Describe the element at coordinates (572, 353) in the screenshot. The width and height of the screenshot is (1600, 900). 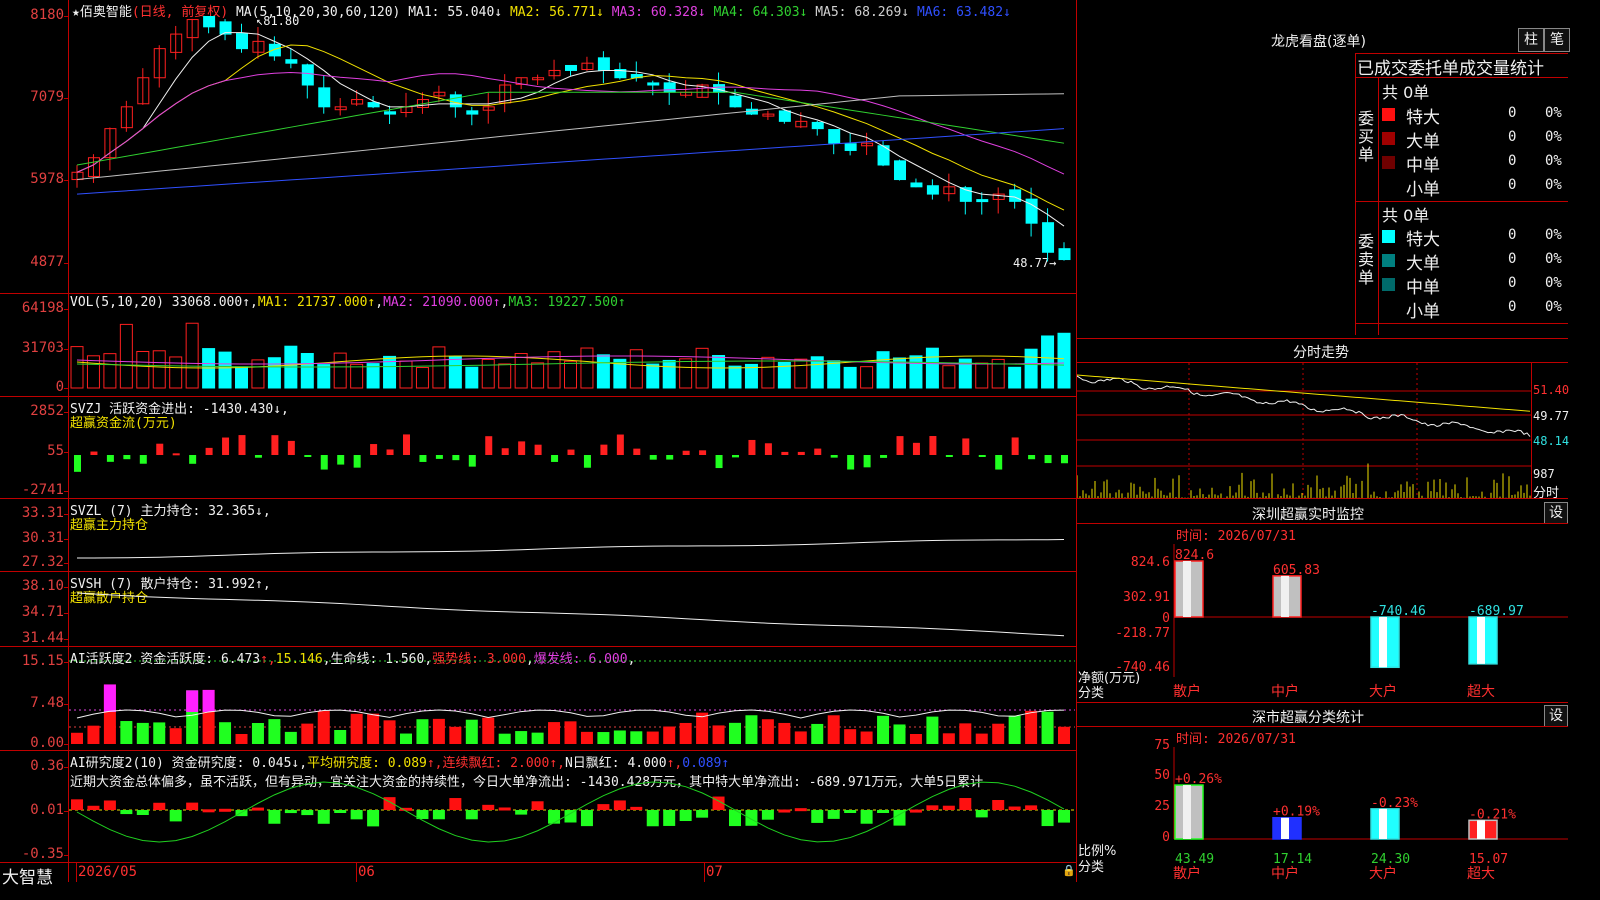
I see `volume-chart` at that location.